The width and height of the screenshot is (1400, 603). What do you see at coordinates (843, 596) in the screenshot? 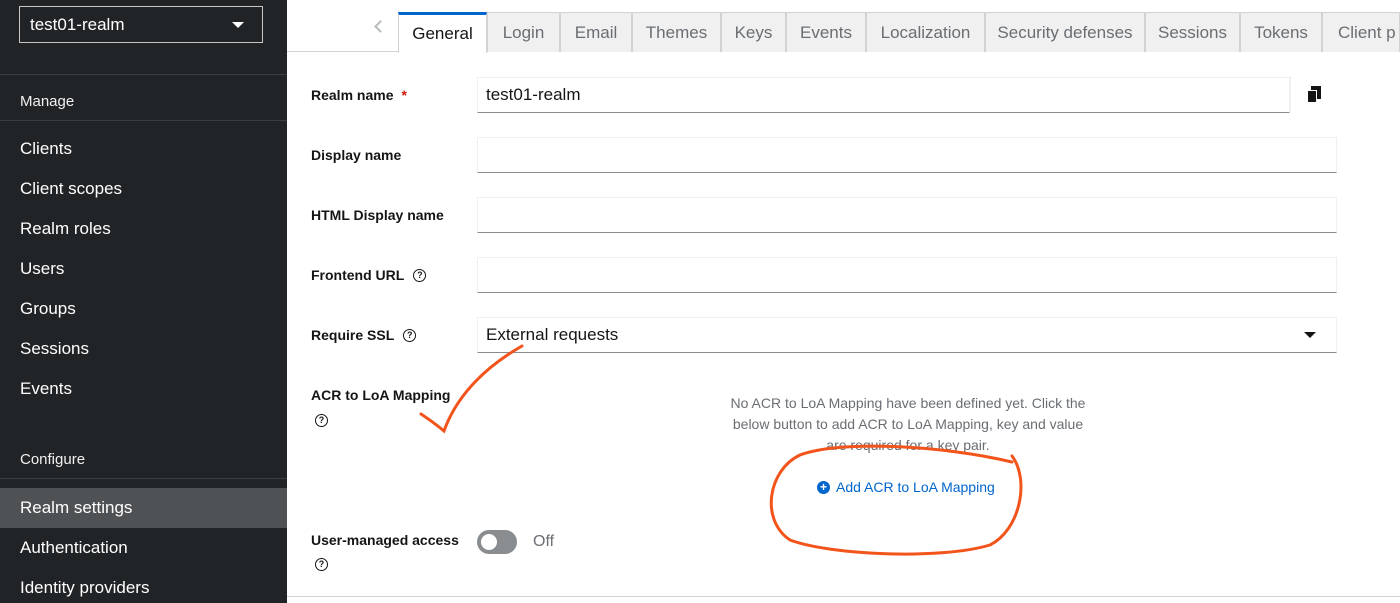
I see `content-divider` at bounding box center [843, 596].